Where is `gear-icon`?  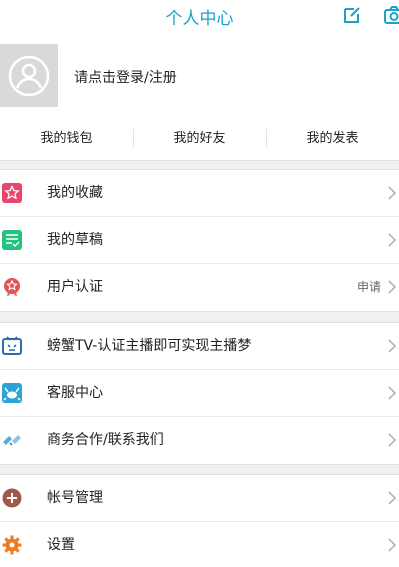 gear-icon is located at coordinates (12, 545).